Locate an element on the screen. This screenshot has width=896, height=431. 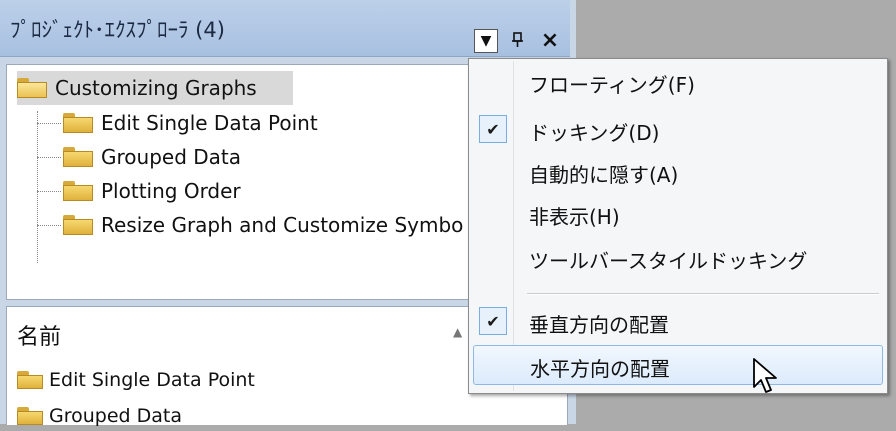
list-item-label: Edit Single Data Point is located at coordinates (152, 380).